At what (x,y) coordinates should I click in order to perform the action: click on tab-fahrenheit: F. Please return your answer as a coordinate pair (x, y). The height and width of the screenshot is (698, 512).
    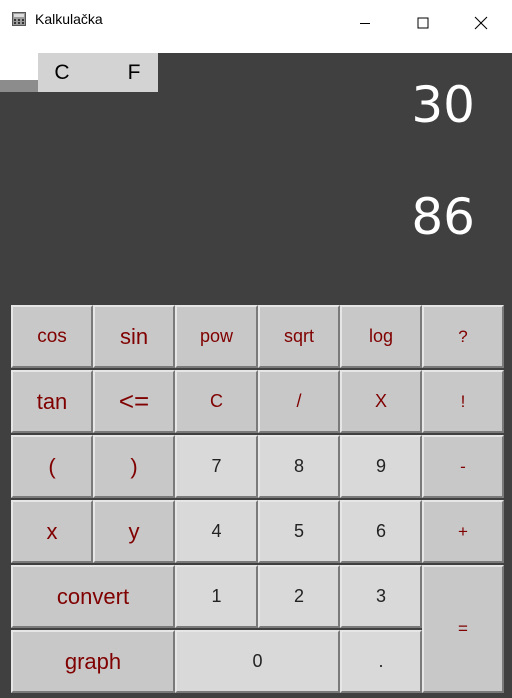
    Looking at the image, I should click on (134, 72).